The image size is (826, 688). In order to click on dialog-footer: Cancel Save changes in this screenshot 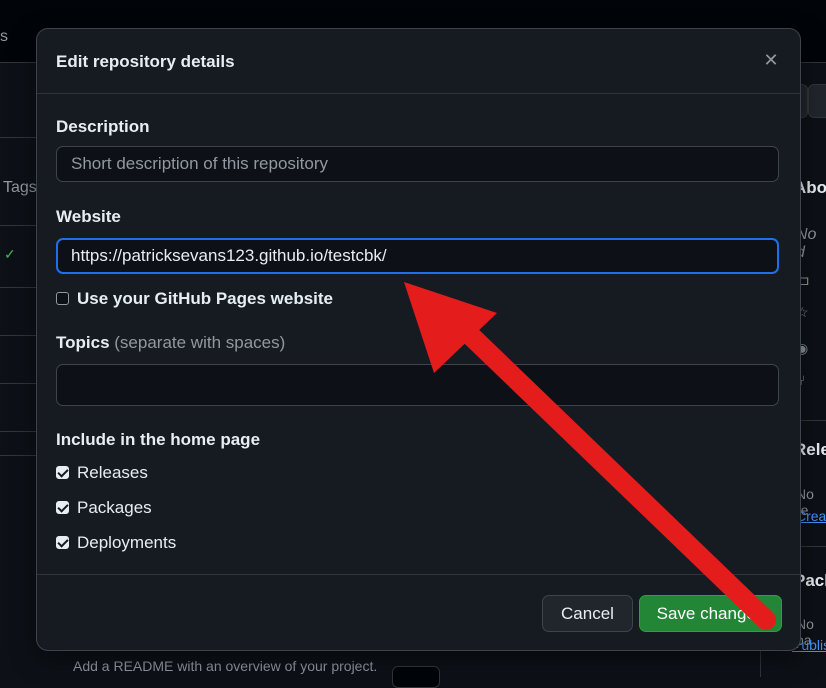, I will do `click(418, 612)`.